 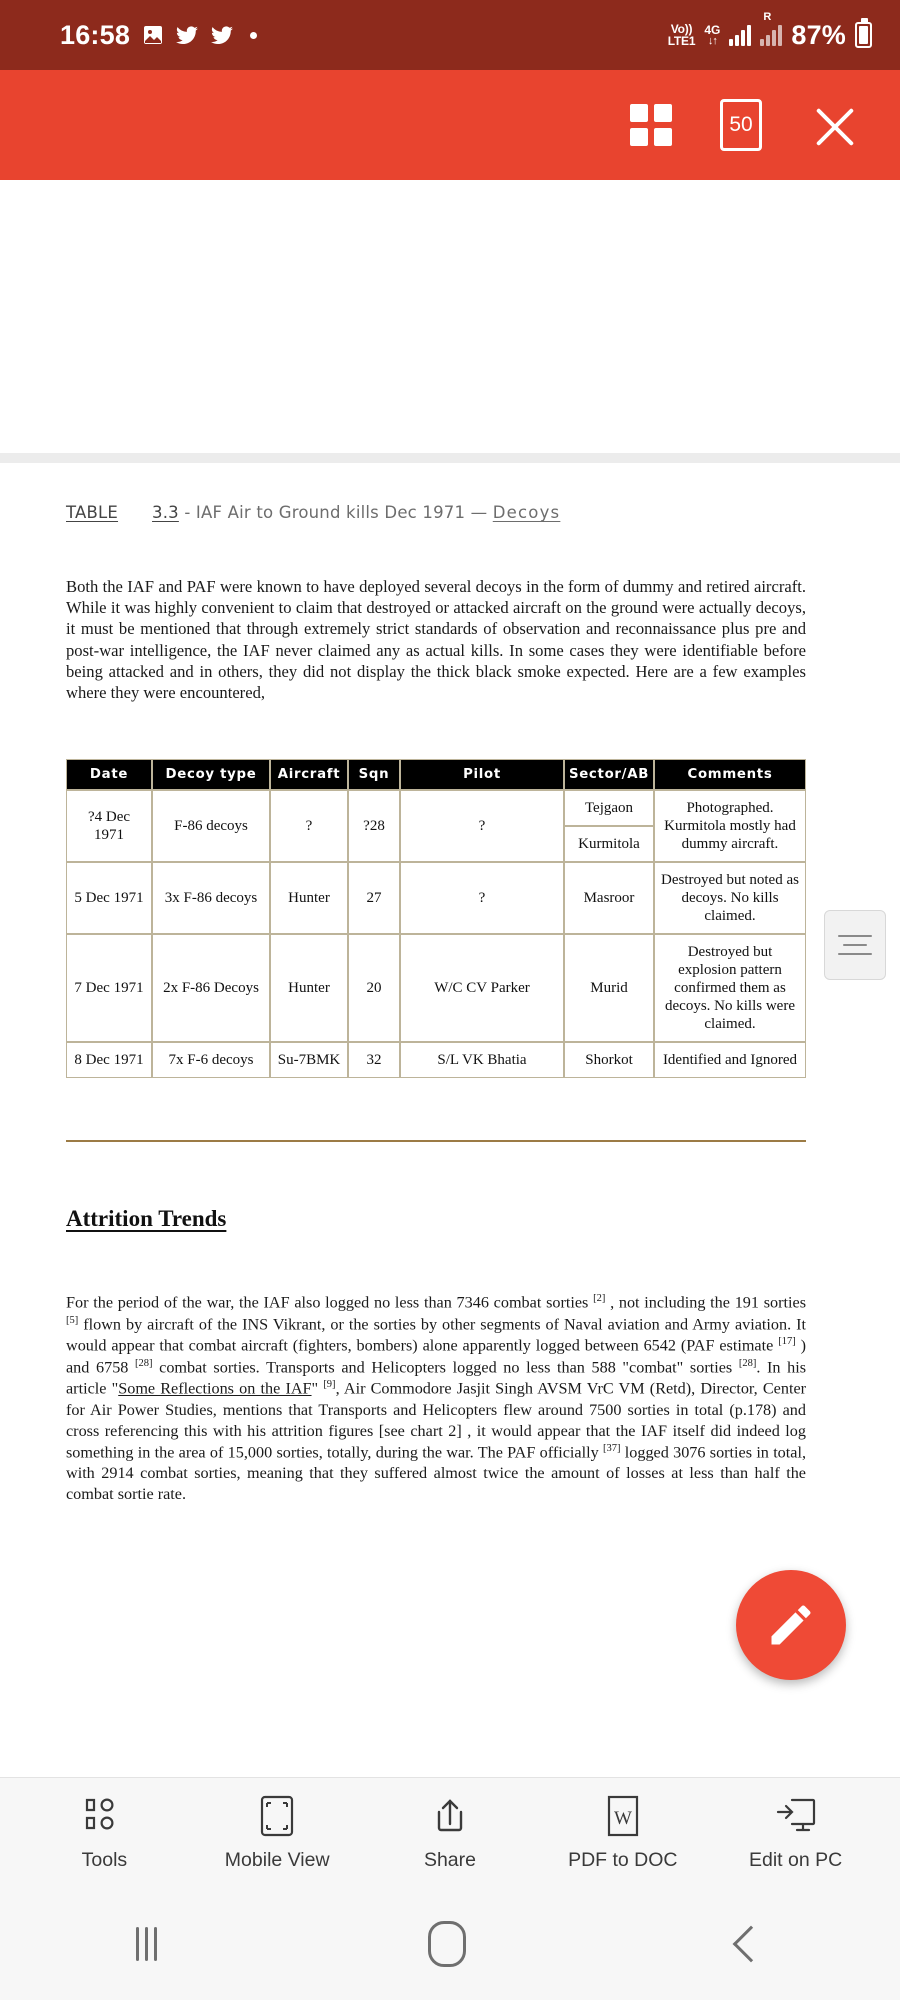 I want to click on back-icon, so click(x=751, y=1943).